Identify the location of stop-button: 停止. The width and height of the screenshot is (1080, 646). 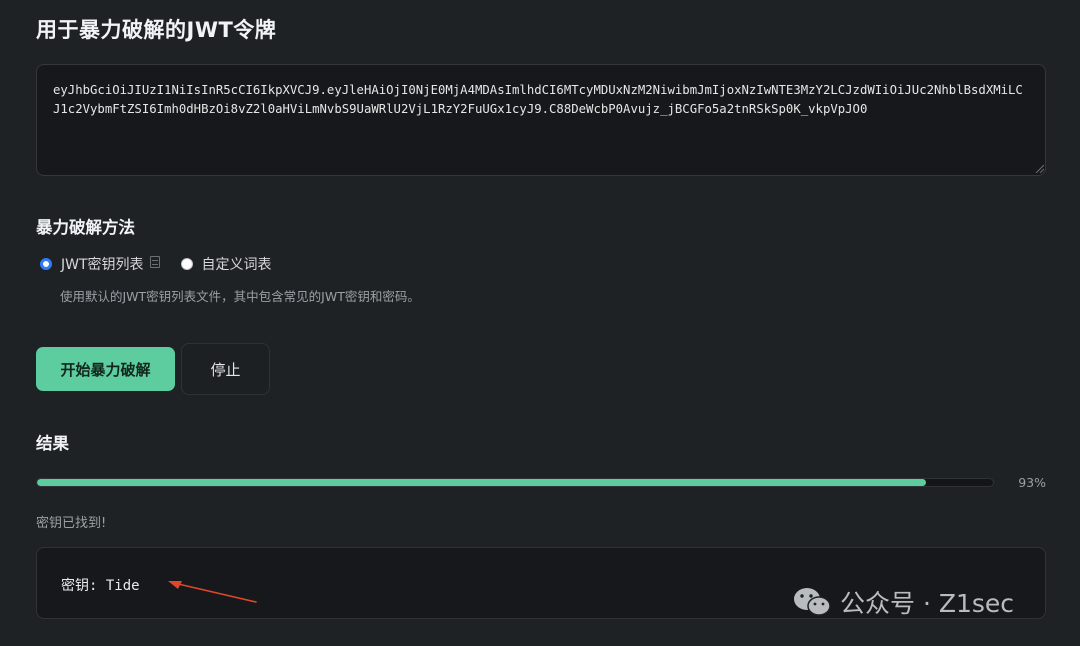
(225, 369).